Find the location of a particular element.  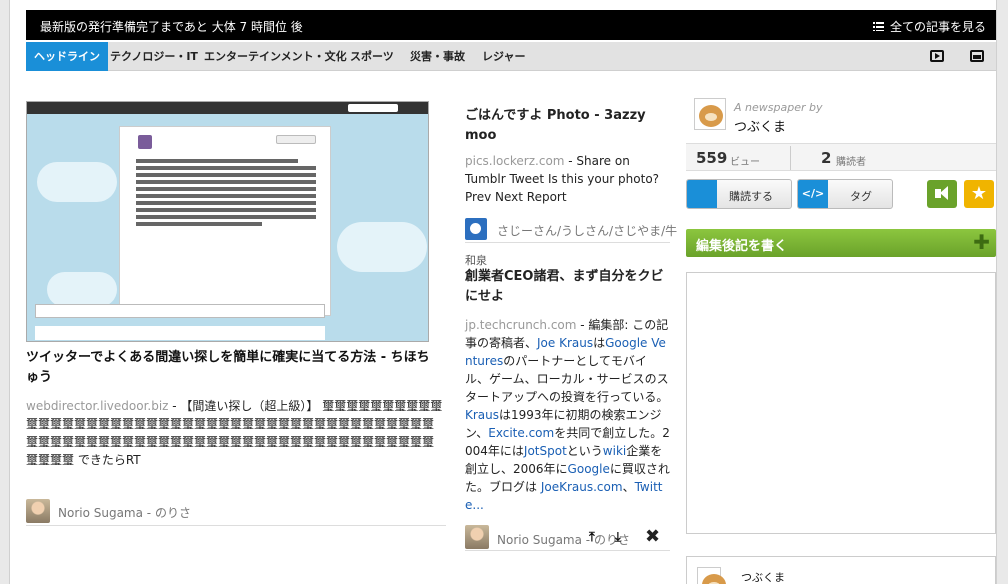

postscript-panel is located at coordinates (841, 403).